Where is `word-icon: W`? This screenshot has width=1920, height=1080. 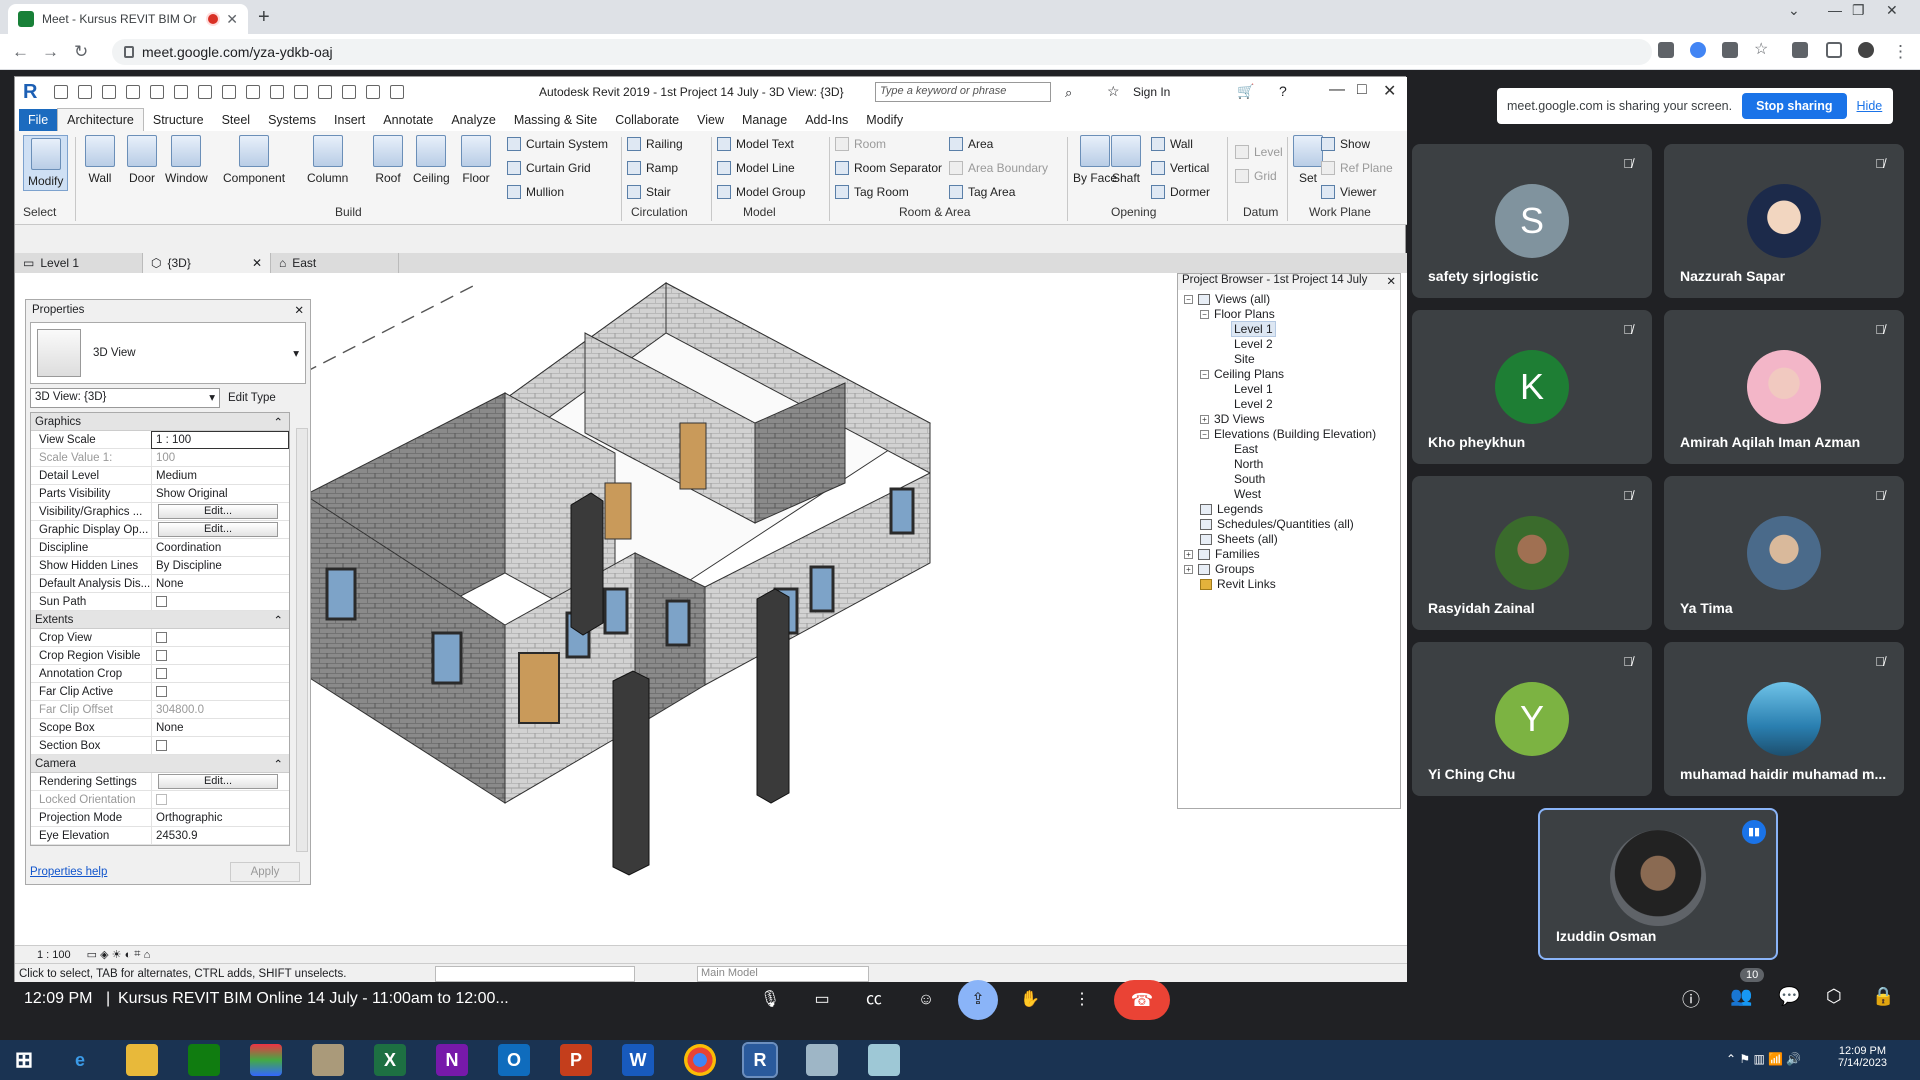
word-icon: W is located at coordinates (638, 1060).